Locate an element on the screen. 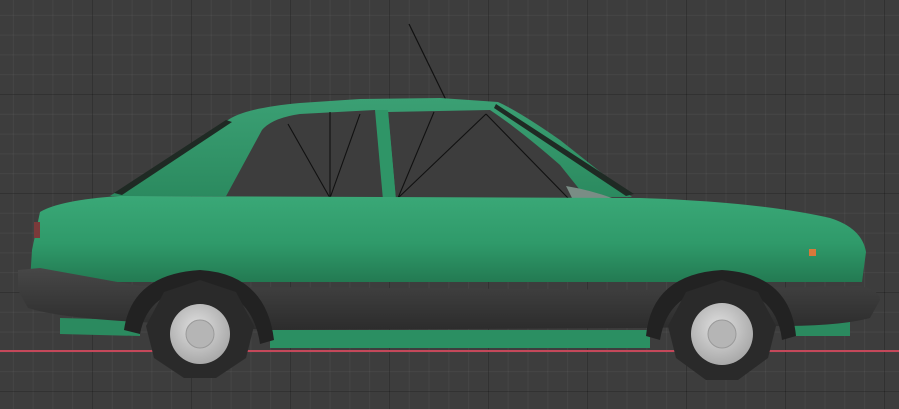 This screenshot has width=899, height=409. tail-light is located at coordinates (37, 230).